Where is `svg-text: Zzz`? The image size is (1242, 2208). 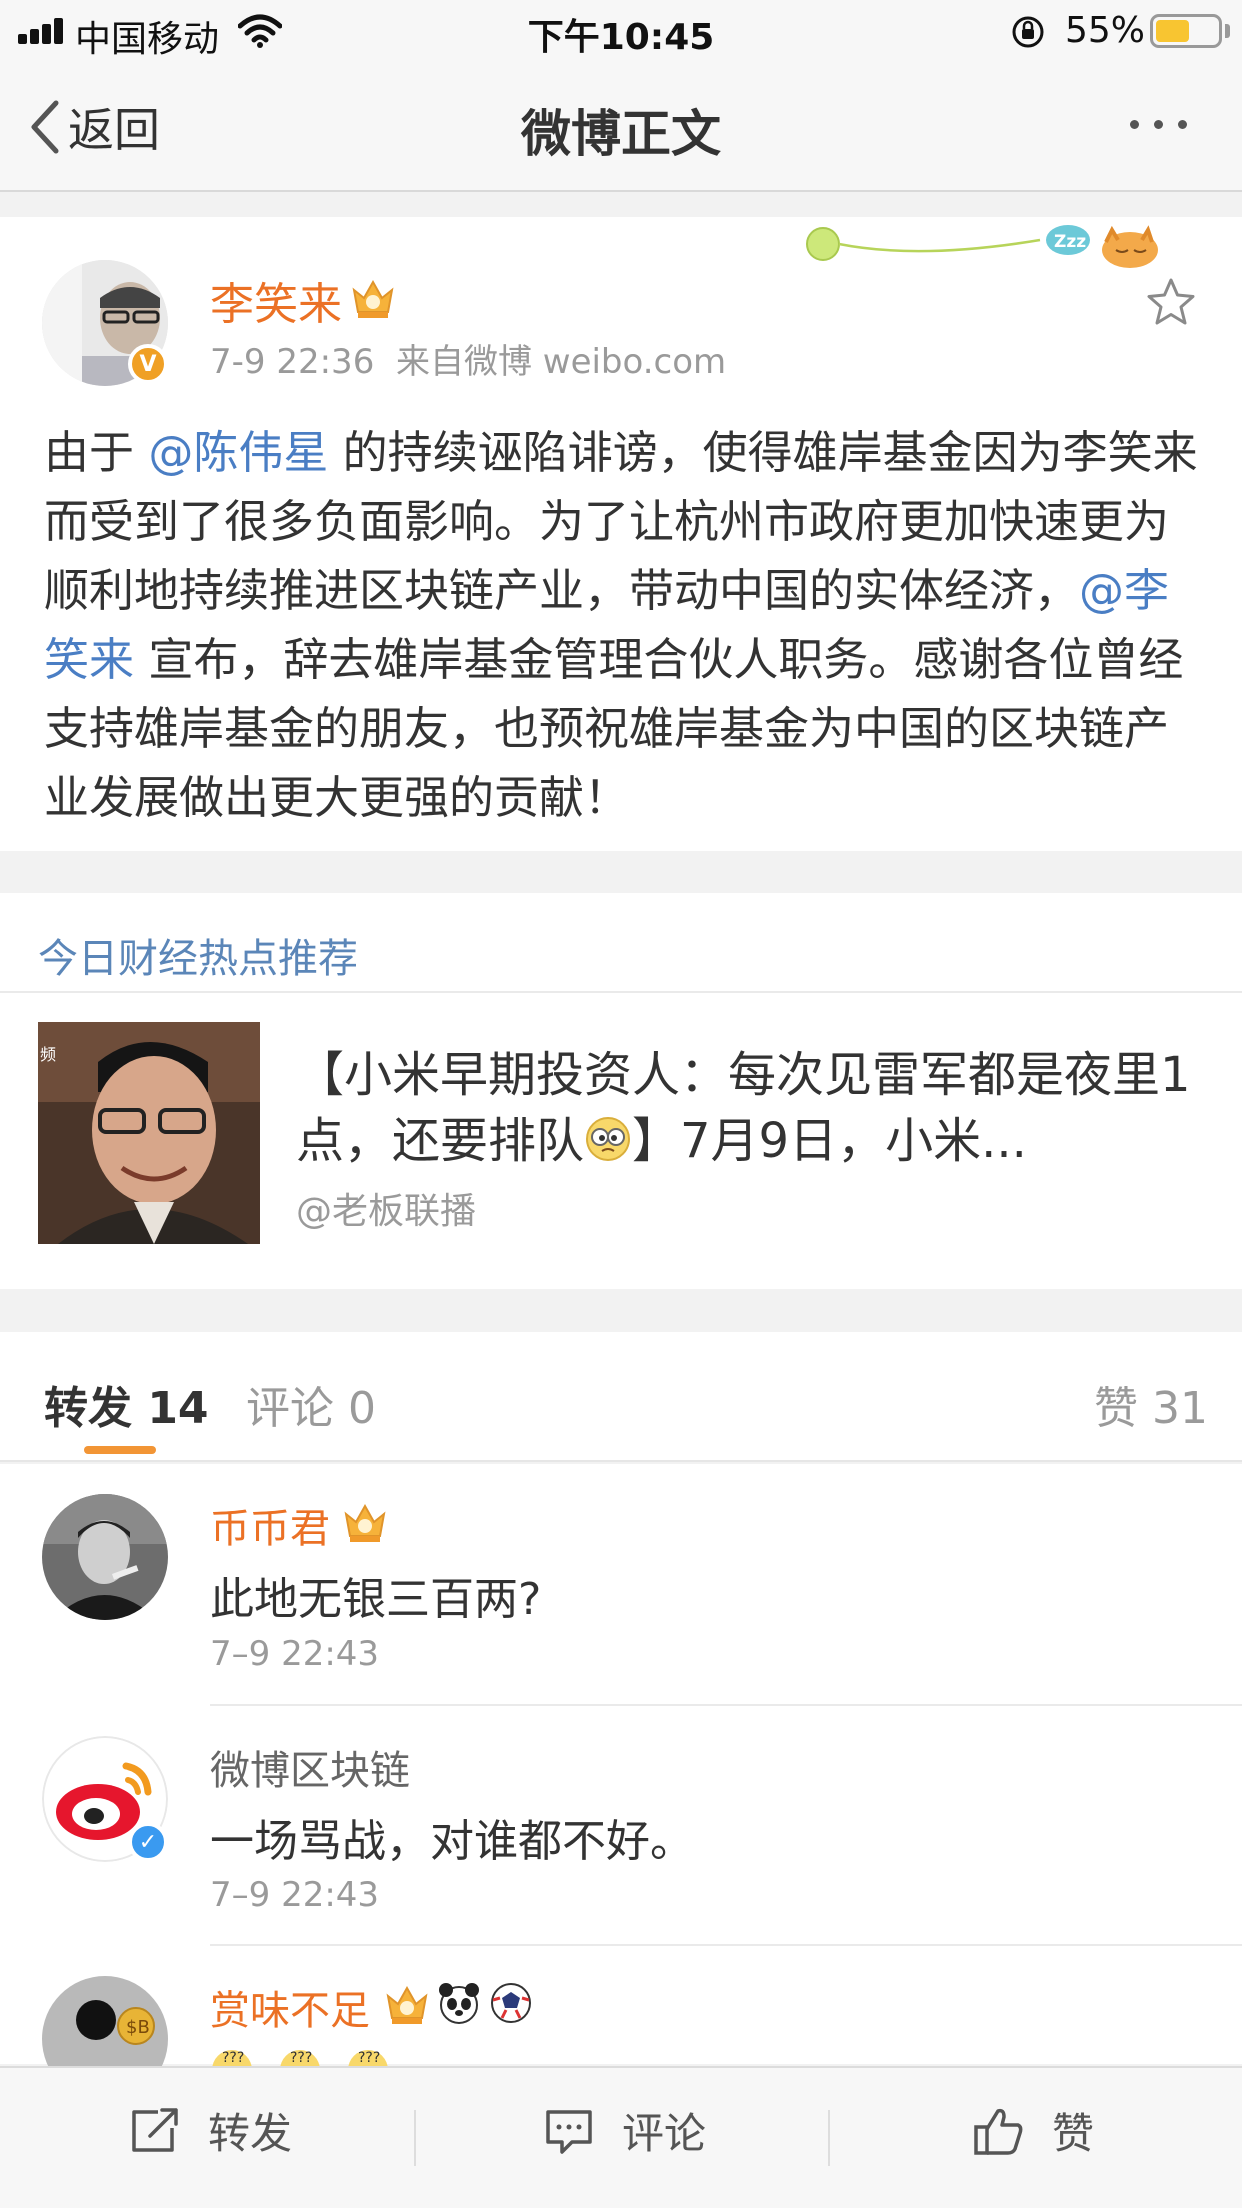 svg-text: Zzz is located at coordinates (1070, 242).